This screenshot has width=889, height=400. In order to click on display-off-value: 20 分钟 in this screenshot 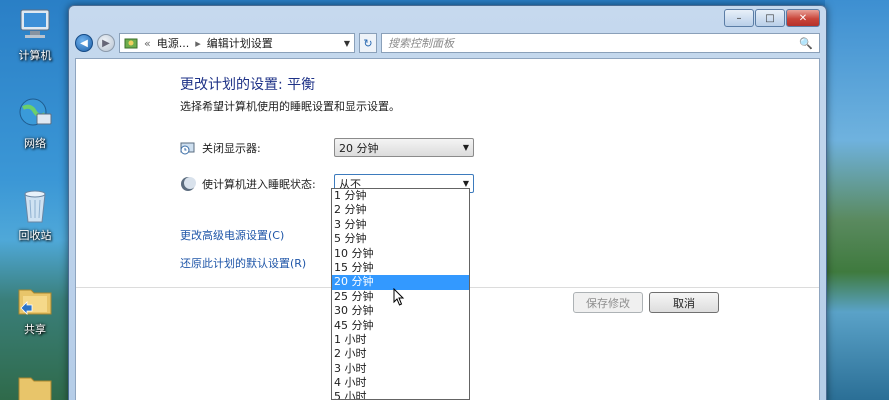, I will do `click(359, 148)`.